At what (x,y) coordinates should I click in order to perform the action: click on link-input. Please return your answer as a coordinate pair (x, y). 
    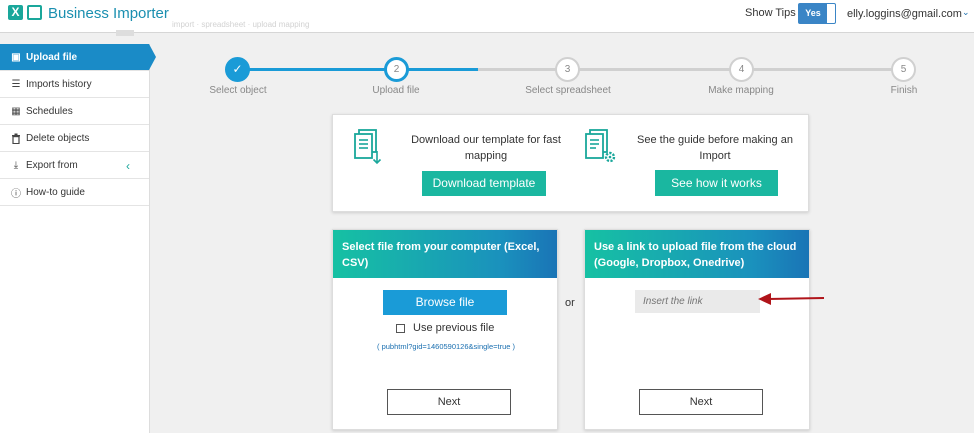
    Looking at the image, I should click on (697, 301).